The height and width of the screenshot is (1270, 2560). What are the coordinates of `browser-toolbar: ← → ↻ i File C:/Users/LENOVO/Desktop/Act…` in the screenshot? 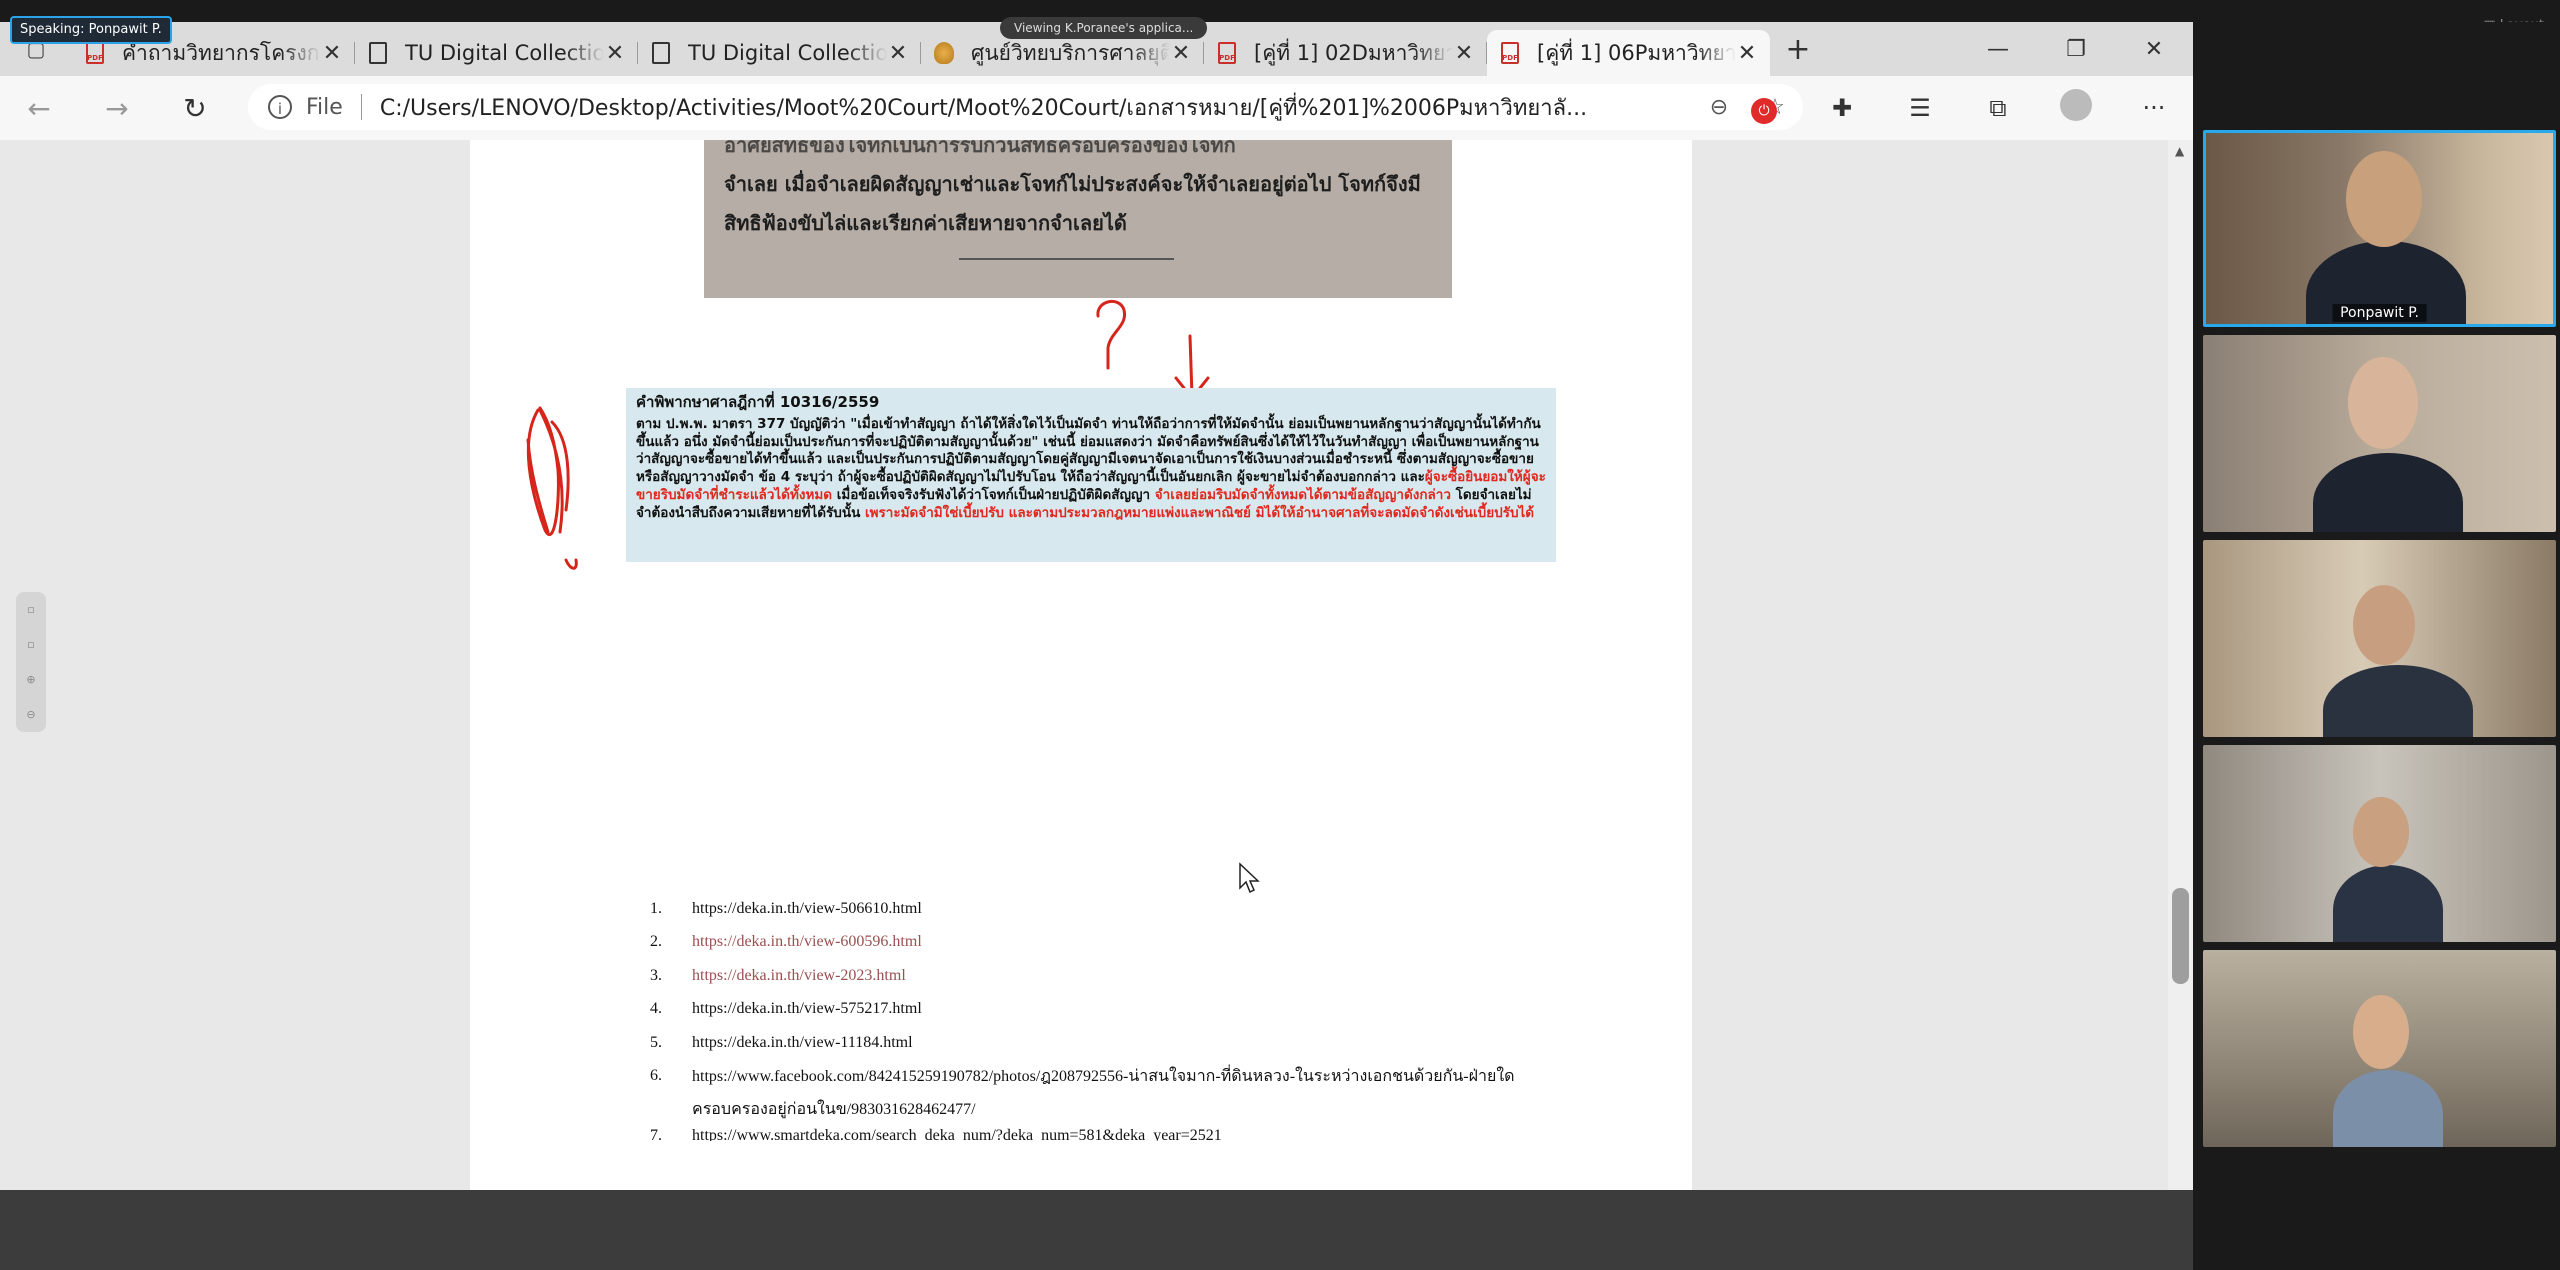 It's located at (1096, 108).